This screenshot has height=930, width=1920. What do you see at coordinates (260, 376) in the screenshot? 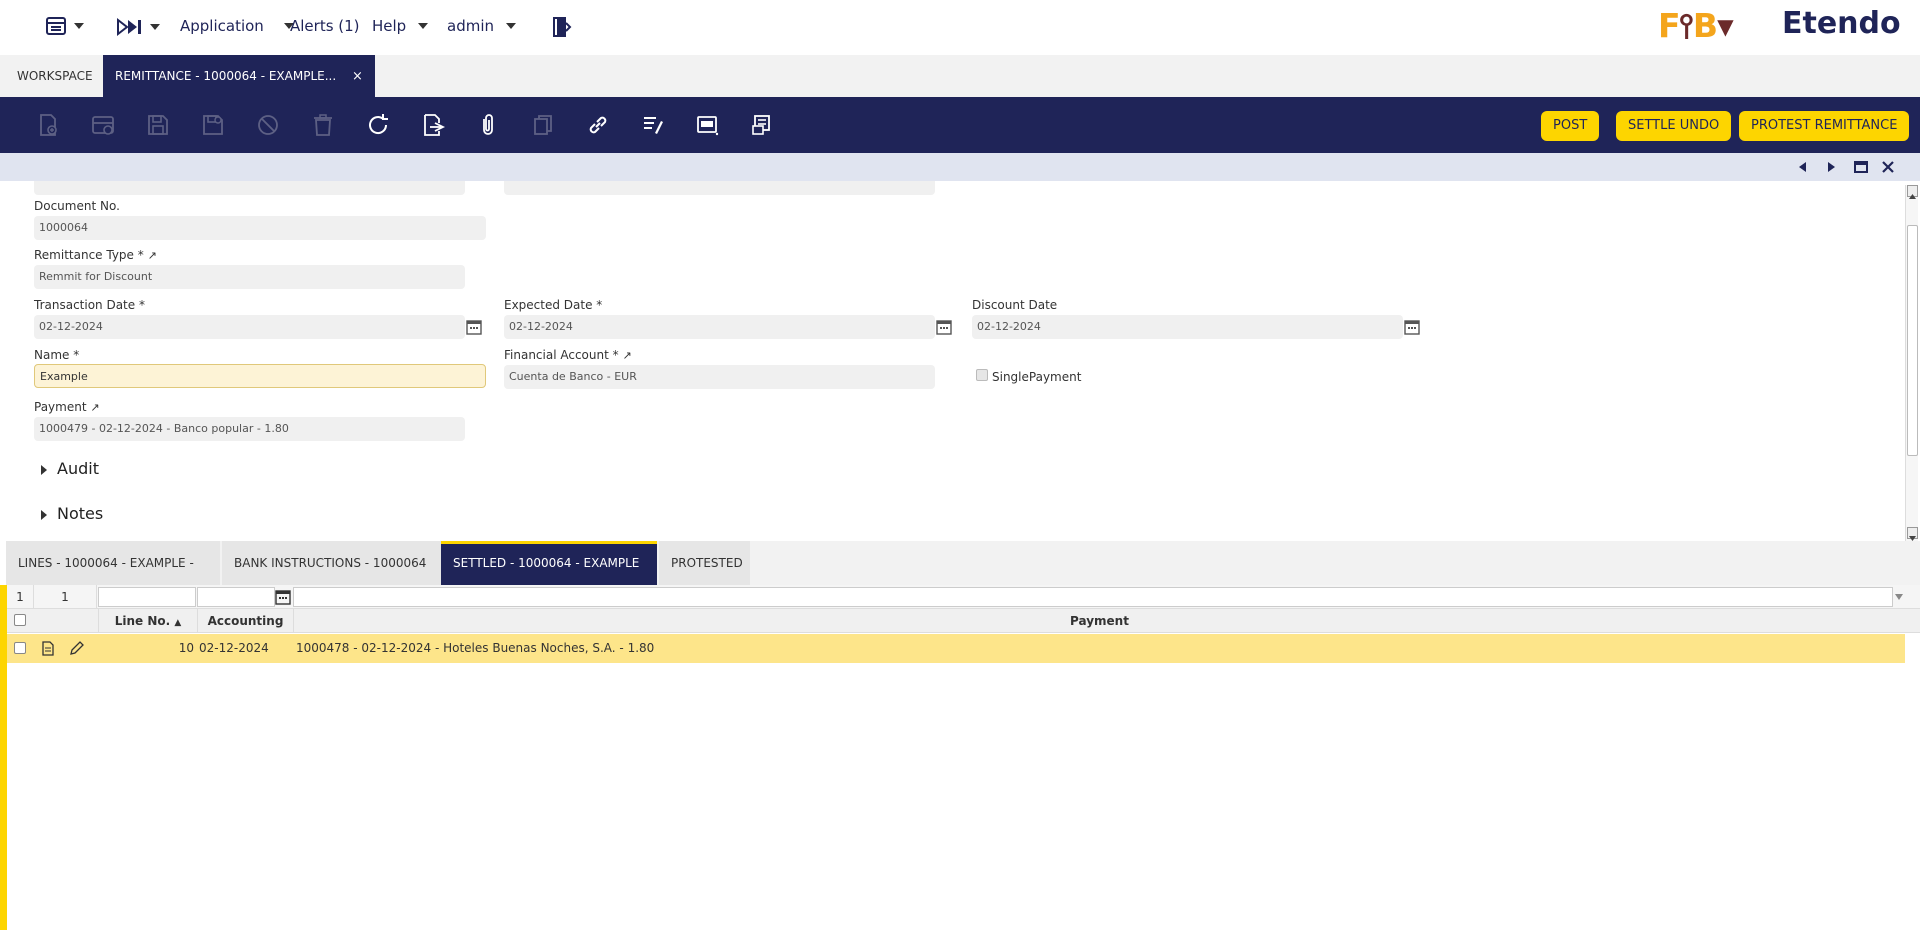
I see `name-field: Example` at bounding box center [260, 376].